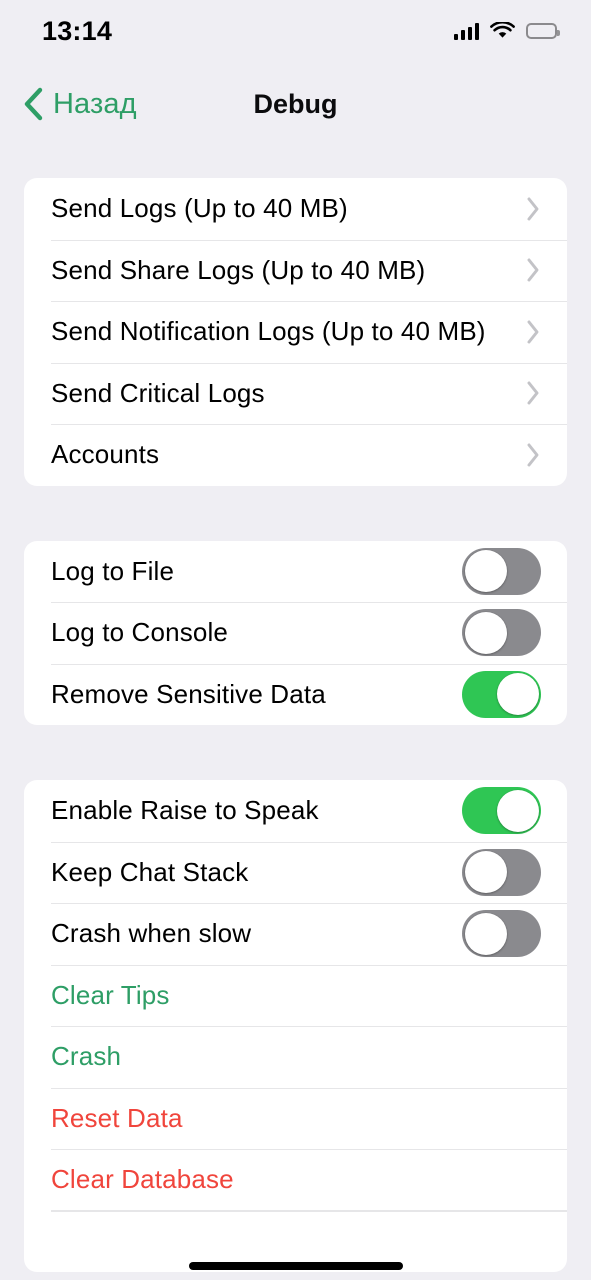 The width and height of the screenshot is (591, 1280). What do you see at coordinates (117, 1117) in the screenshot?
I see `row-label: Reset Data` at bounding box center [117, 1117].